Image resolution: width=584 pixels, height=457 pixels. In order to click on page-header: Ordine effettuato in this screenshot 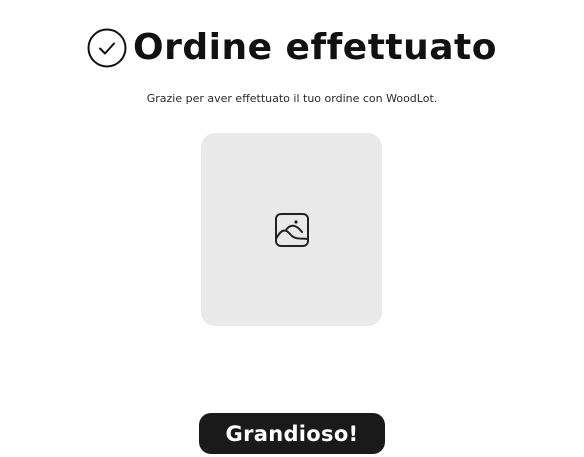, I will do `click(292, 48)`.